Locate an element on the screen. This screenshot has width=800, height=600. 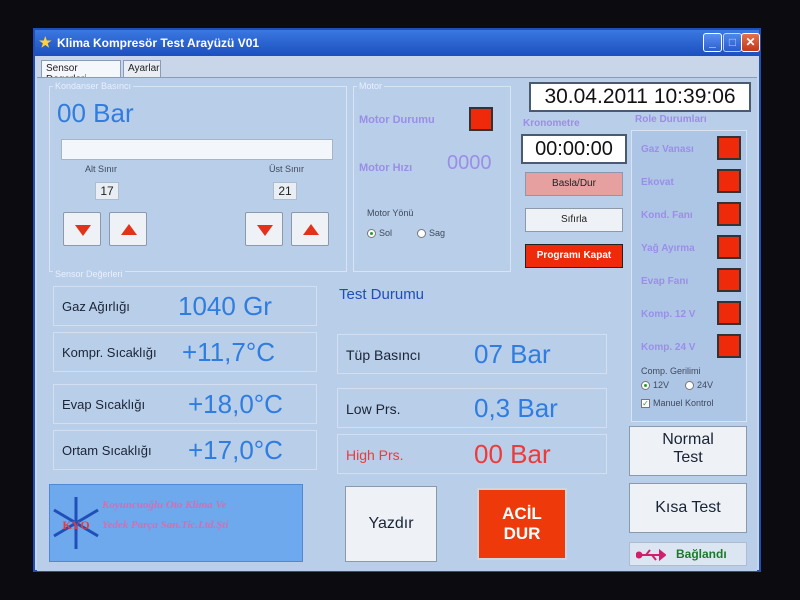
manual-control-label: Manuel Kontrol is located at coordinates (683, 403).